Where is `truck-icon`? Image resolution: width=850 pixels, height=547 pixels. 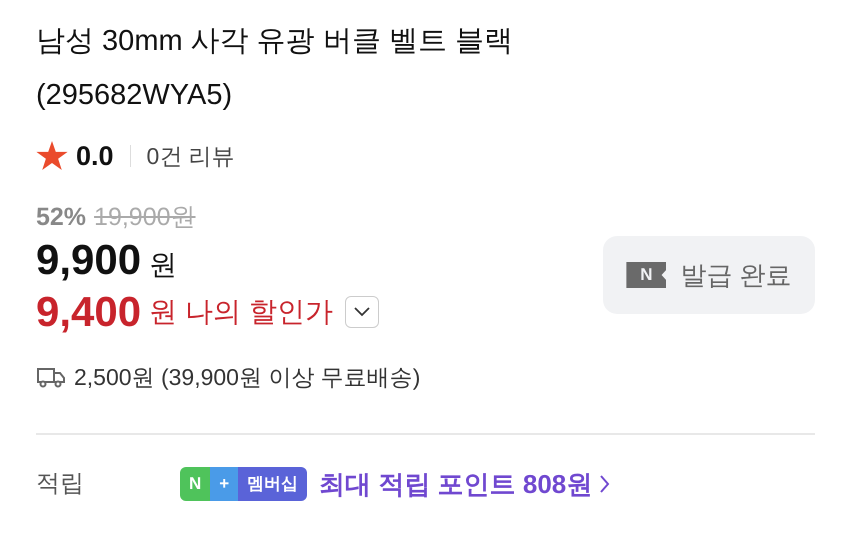
truck-icon is located at coordinates (51, 377).